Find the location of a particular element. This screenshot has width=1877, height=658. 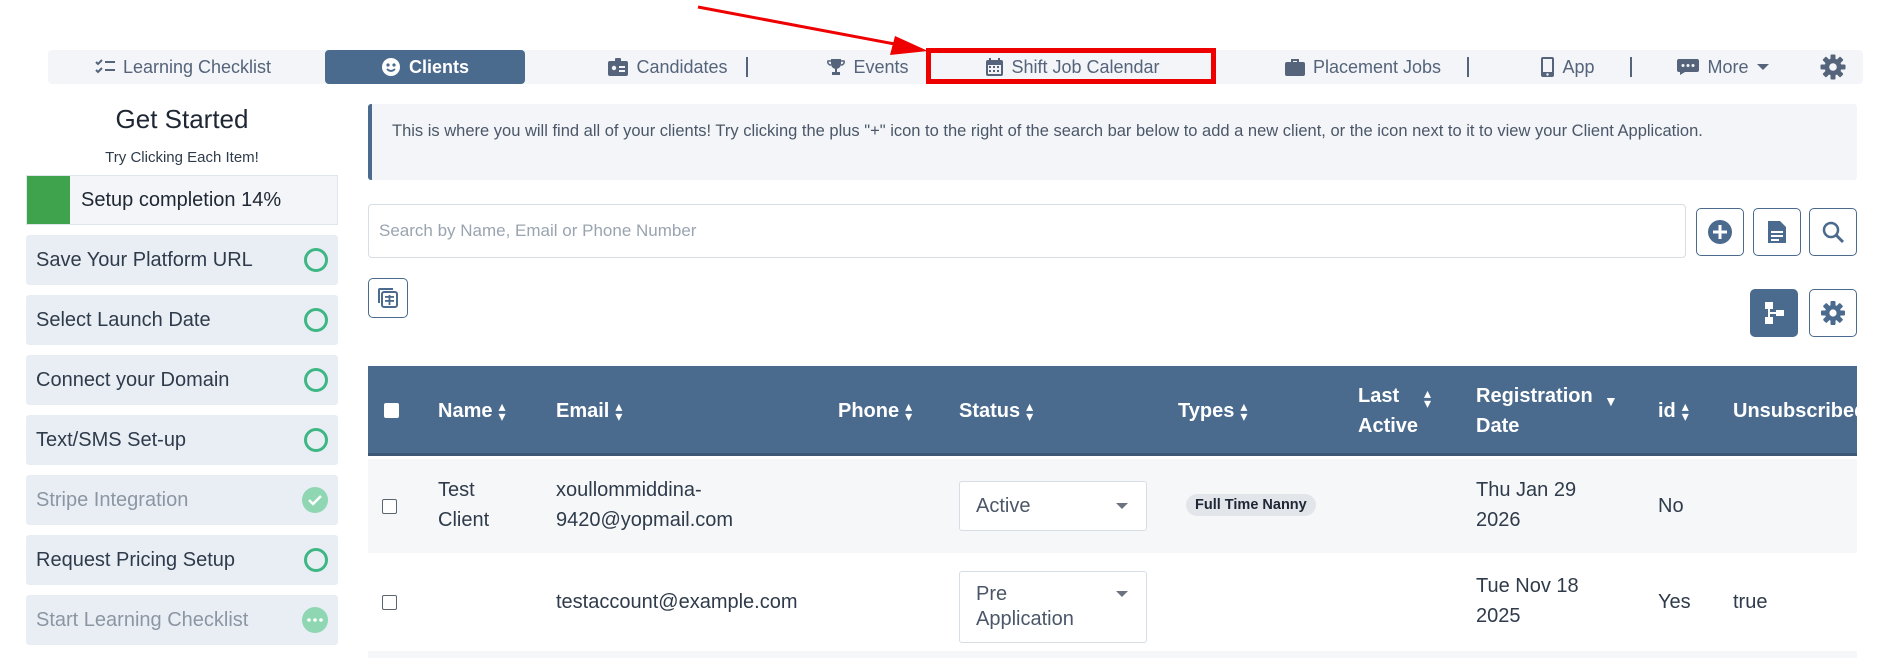

cell-unsubscribed: true is located at coordinates (1750, 602).